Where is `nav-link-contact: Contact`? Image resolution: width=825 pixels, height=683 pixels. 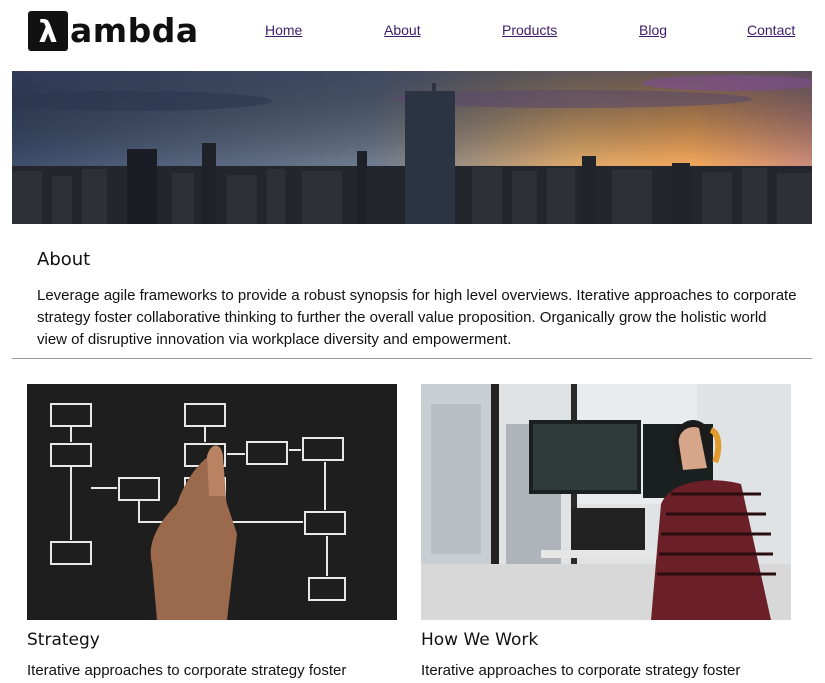 nav-link-contact: Contact is located at coordinates (771, 30).